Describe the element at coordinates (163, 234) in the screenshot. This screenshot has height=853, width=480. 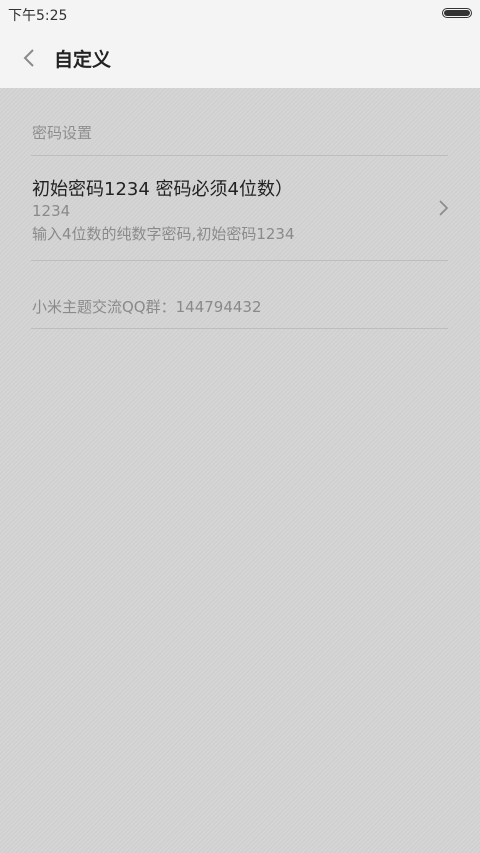
I see `password-setting-summary: 输入4位数的纯数字密码,初始密码1234` at that location.